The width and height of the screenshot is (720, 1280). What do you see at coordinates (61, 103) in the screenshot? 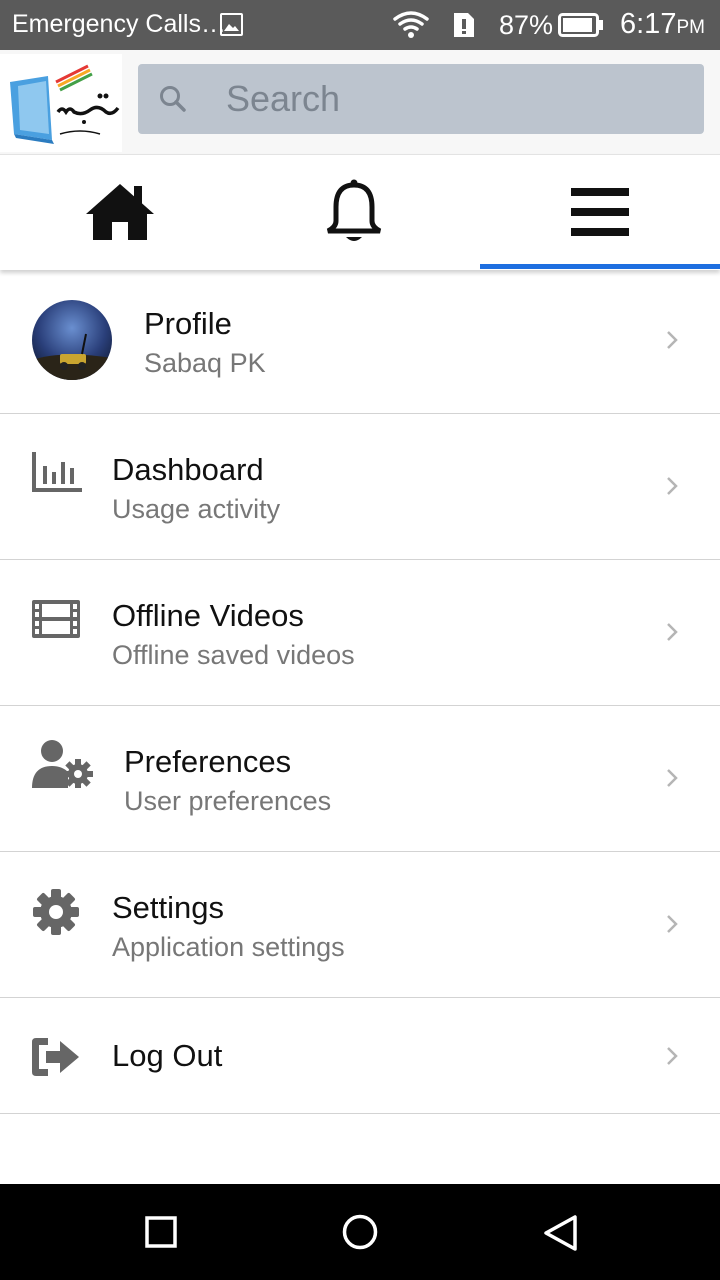
I see `sabaq-logo` at bounding box center [61, 103].